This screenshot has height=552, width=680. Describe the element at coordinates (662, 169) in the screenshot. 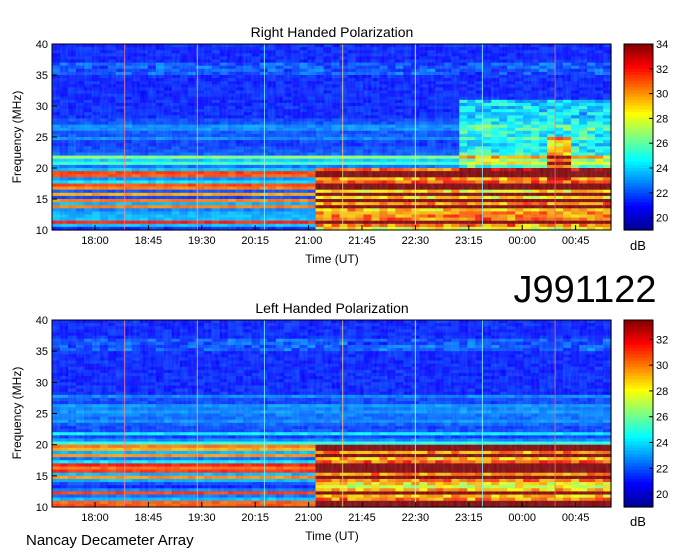

I see `colorbar-tick-label: 24` at that location.